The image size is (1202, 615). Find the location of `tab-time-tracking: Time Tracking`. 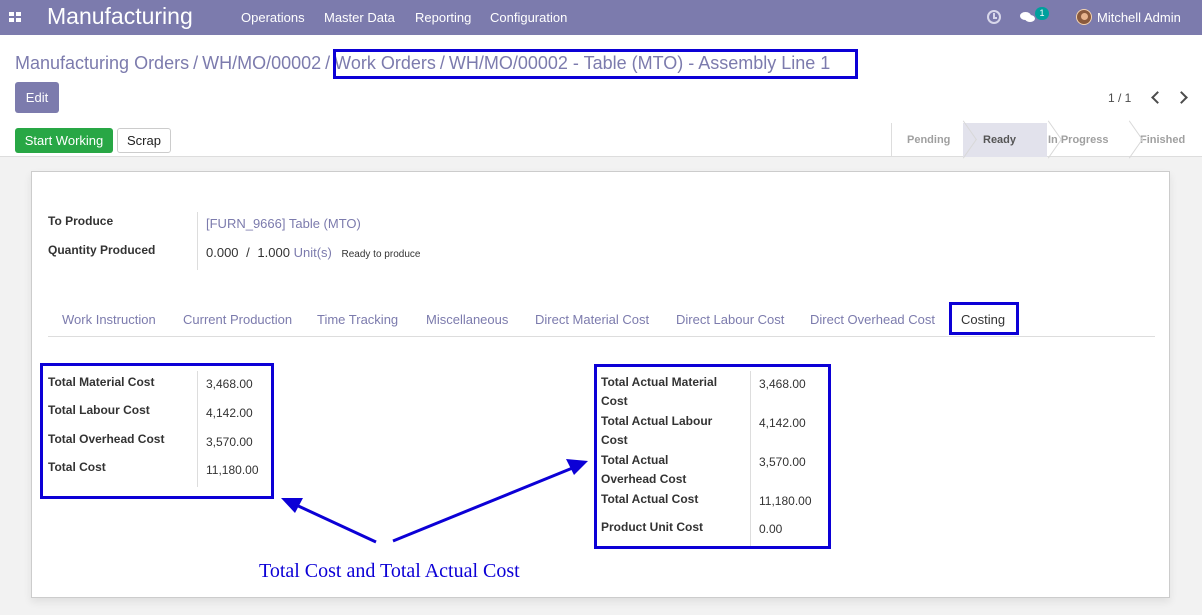

tab-time-tracking: Time Tracking is located at coordinates (357, 319).